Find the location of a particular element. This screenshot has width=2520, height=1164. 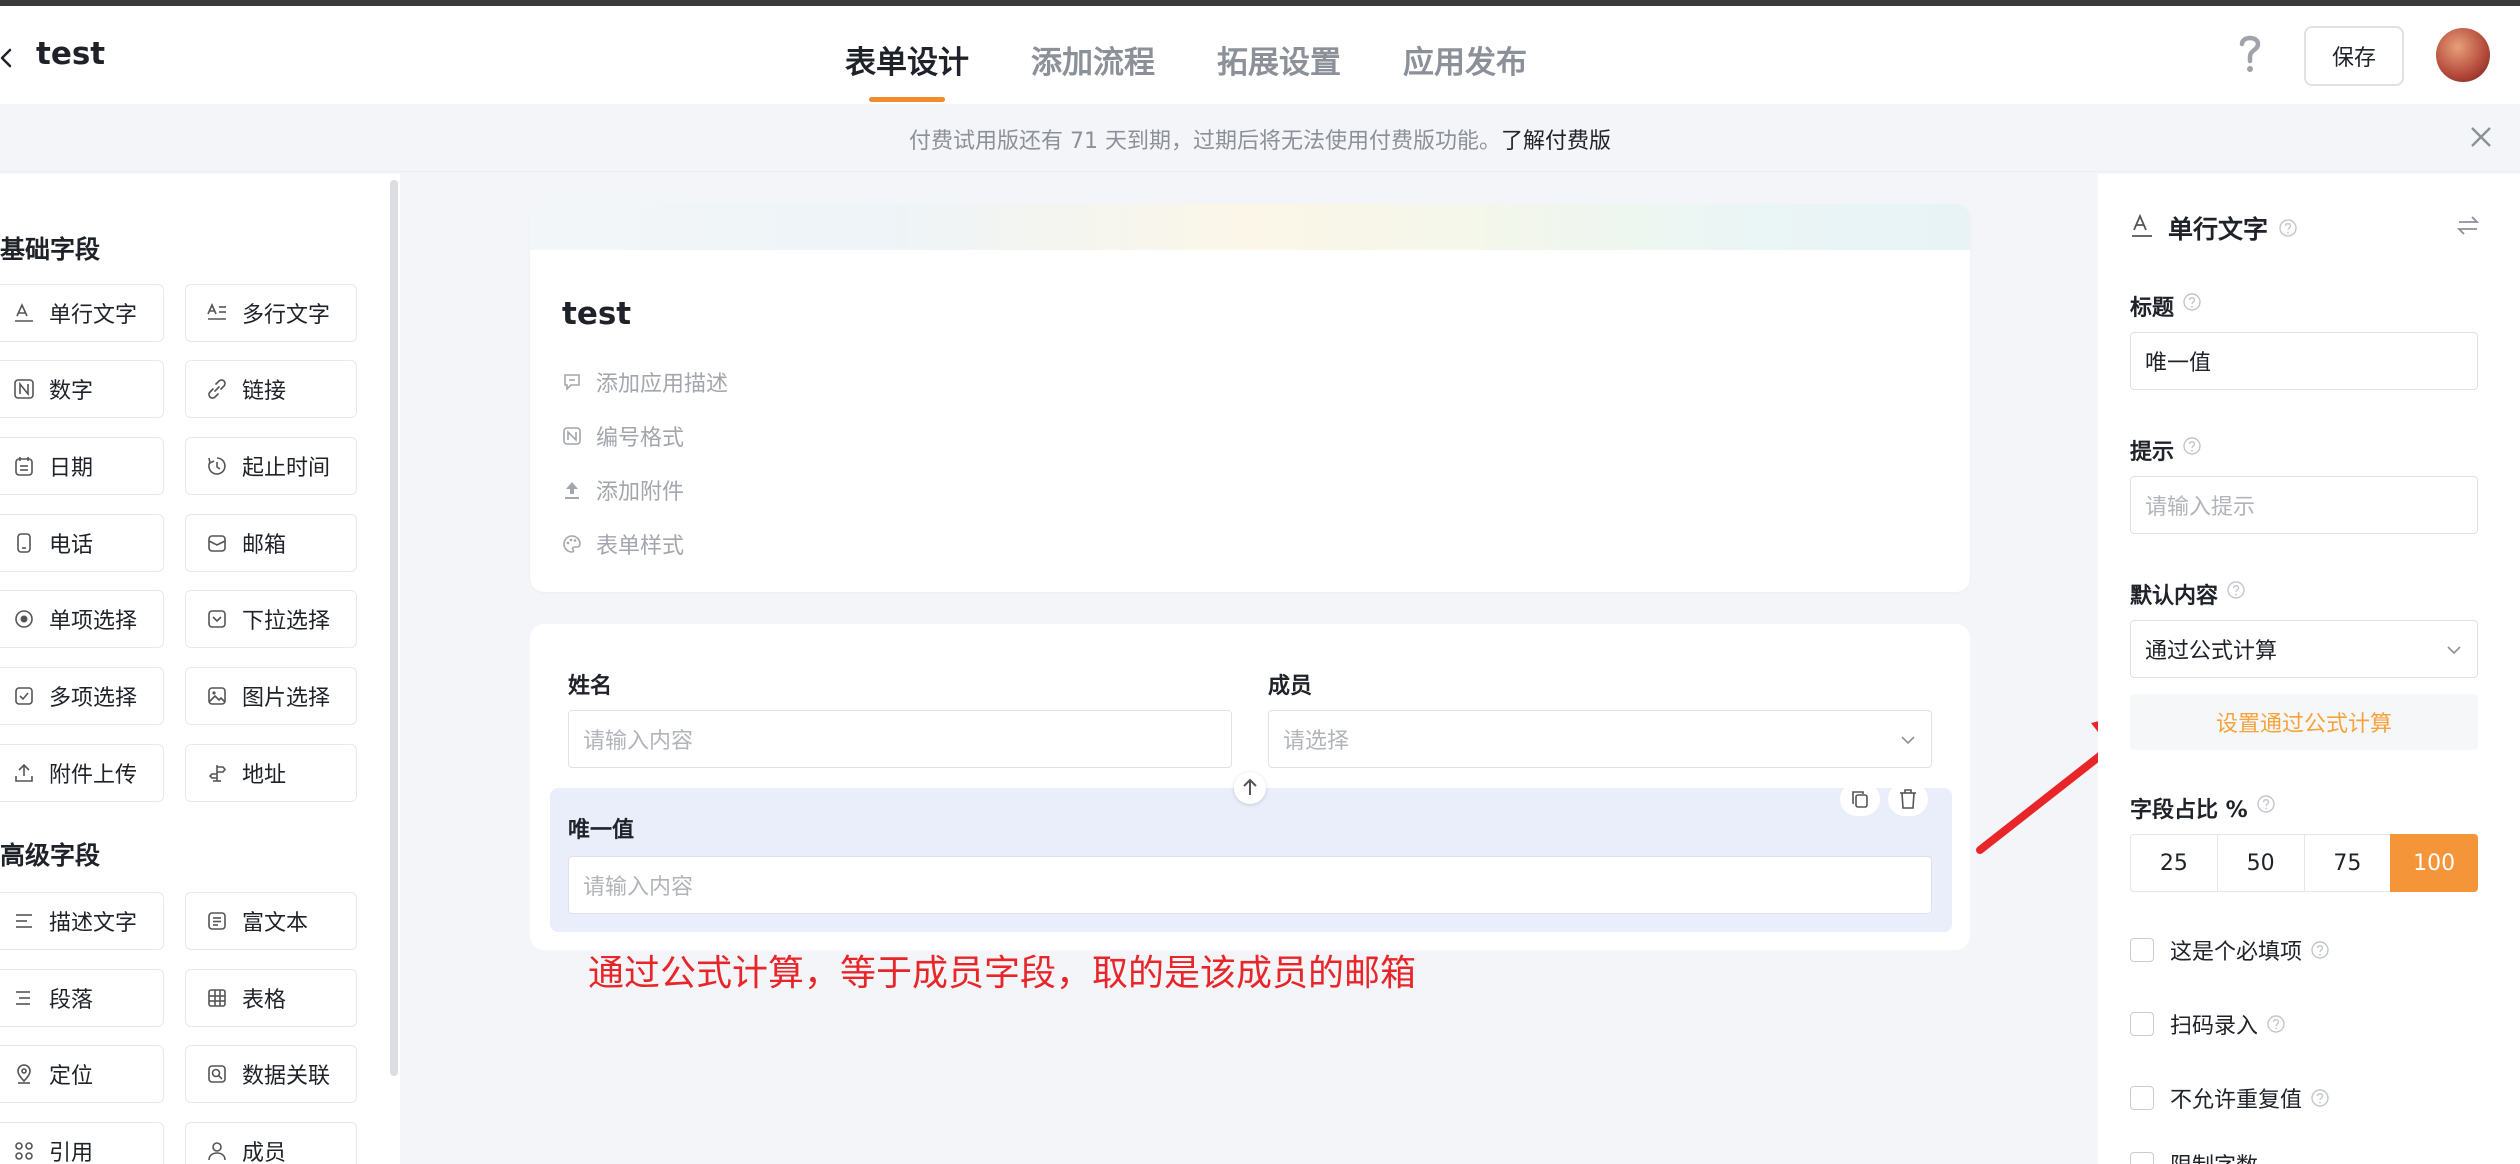

form-style-button: 表单样式 is located at coordinates (623, 544).